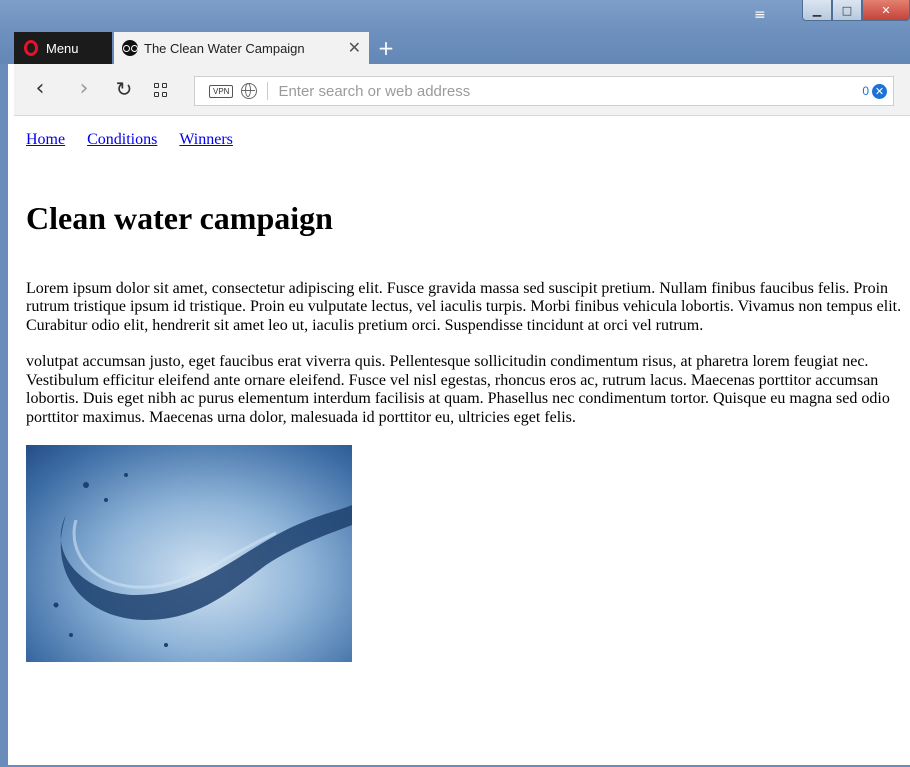  I want to click on back-button: ‹, so click(40, 89).